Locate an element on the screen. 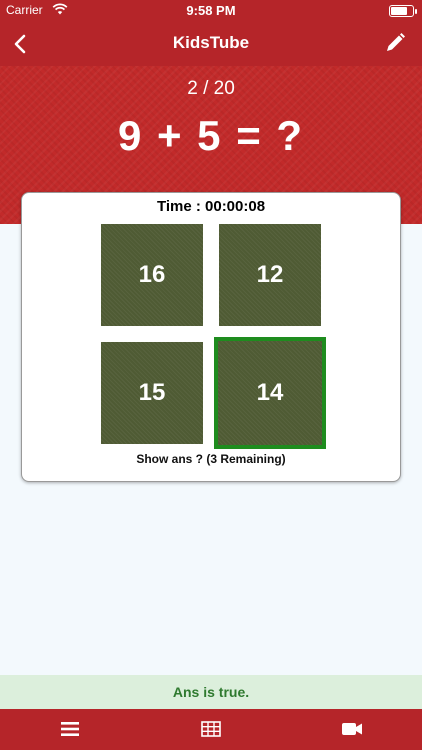 This screenshot has width=422, height=750. table-icon is located at coordinates (211, 729).